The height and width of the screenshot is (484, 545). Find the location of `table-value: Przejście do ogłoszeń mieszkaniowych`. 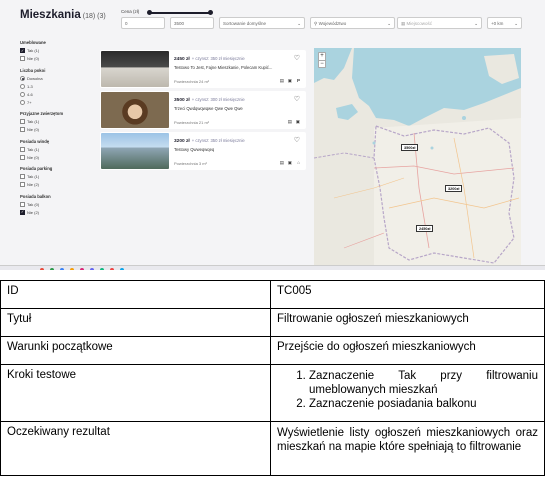

table-value: Przejście do ogłoszeń mieszkaniowych is located at coordinates (407, 350).